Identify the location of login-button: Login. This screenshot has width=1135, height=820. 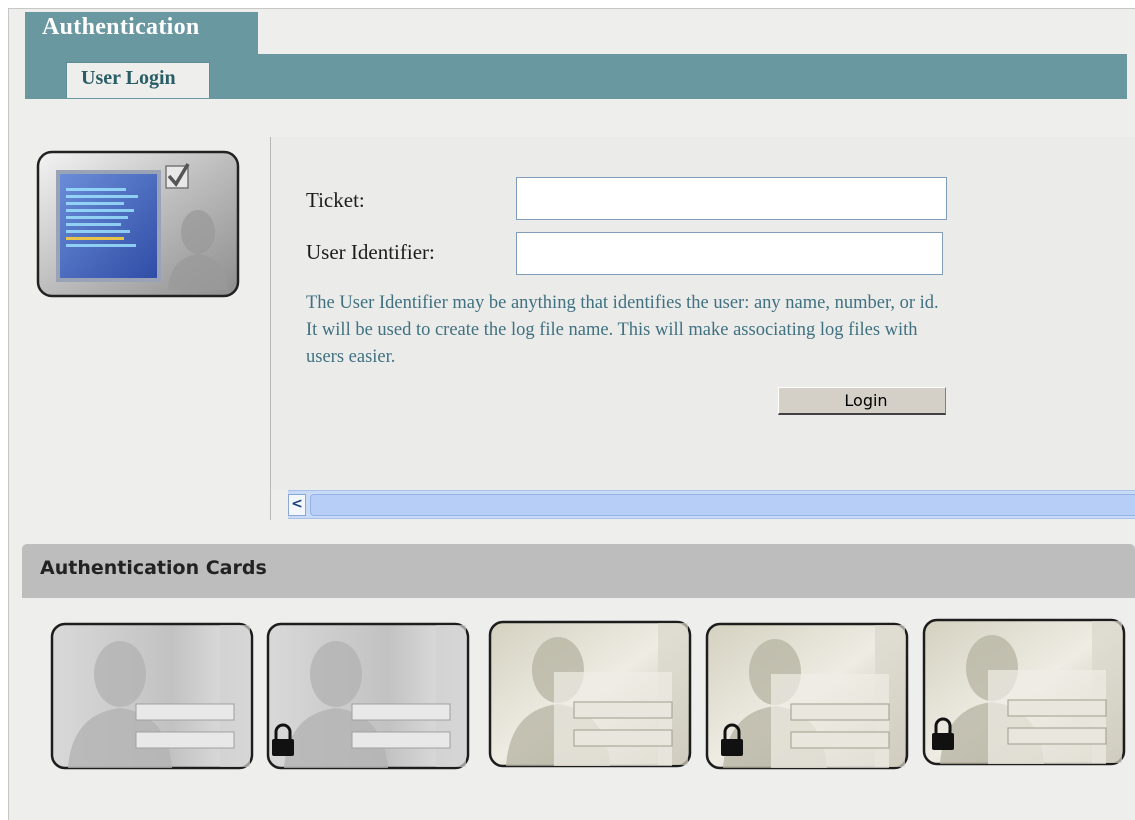
(862, 401).